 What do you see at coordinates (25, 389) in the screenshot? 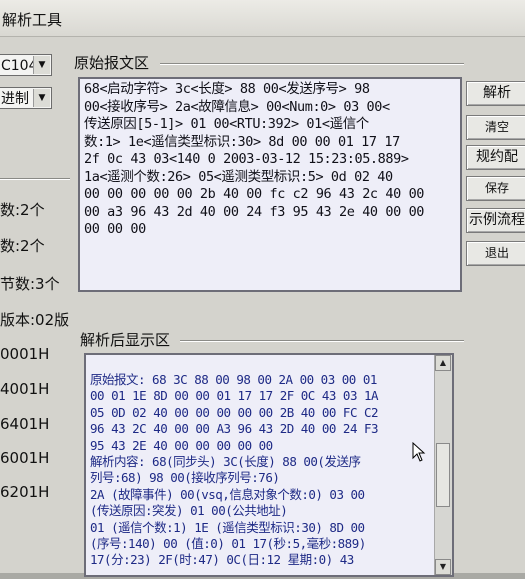
I see `info-line: 4001H` at bounding box center [25, 389].